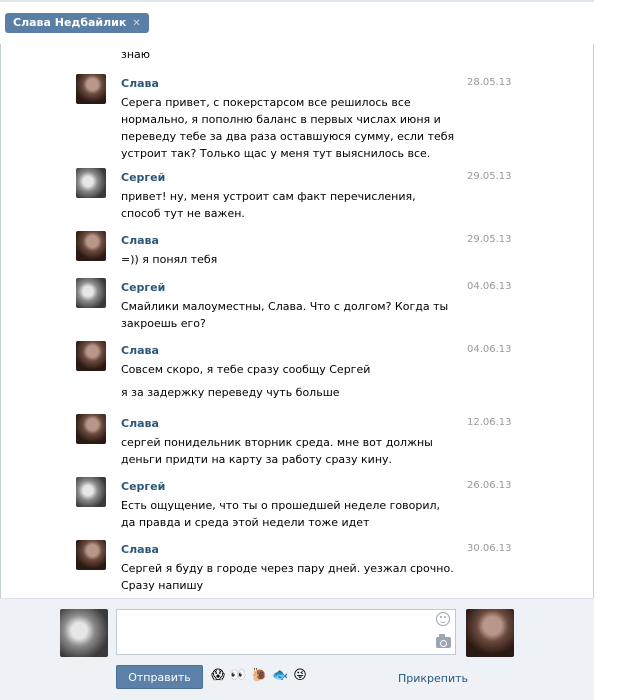  Describe the element at coordinates (70, 22) in the screenshot. I see `chat-tab-title: Слава Недбайлик` at that location.